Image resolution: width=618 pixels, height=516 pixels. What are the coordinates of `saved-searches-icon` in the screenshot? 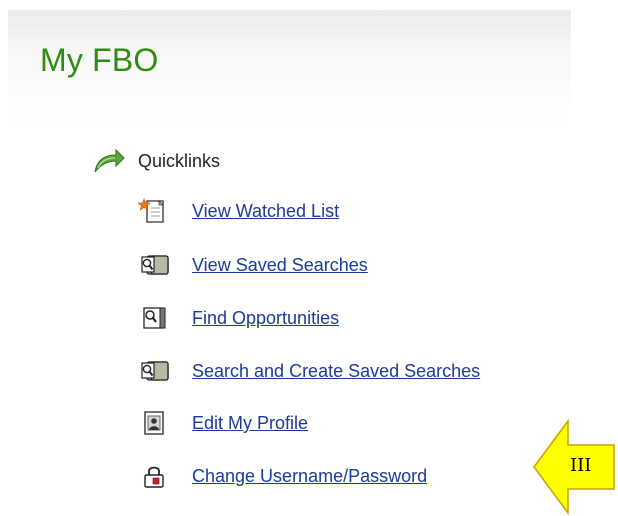 It's located at (155, 265).